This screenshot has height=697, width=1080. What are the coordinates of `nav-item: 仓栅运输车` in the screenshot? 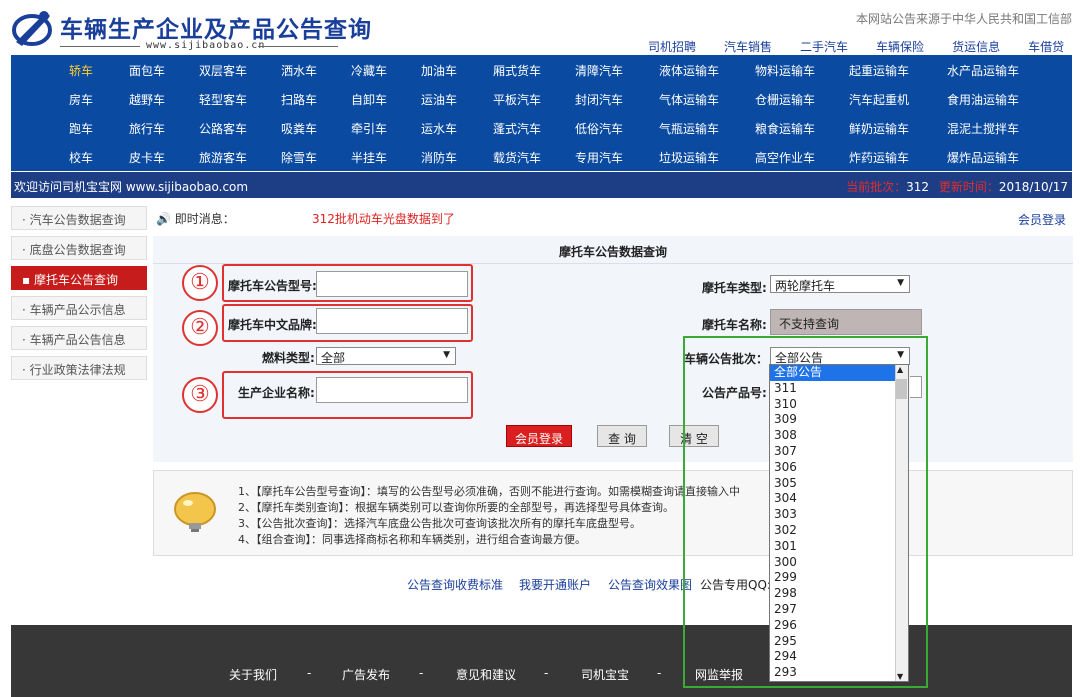 It's located at (785, 99).